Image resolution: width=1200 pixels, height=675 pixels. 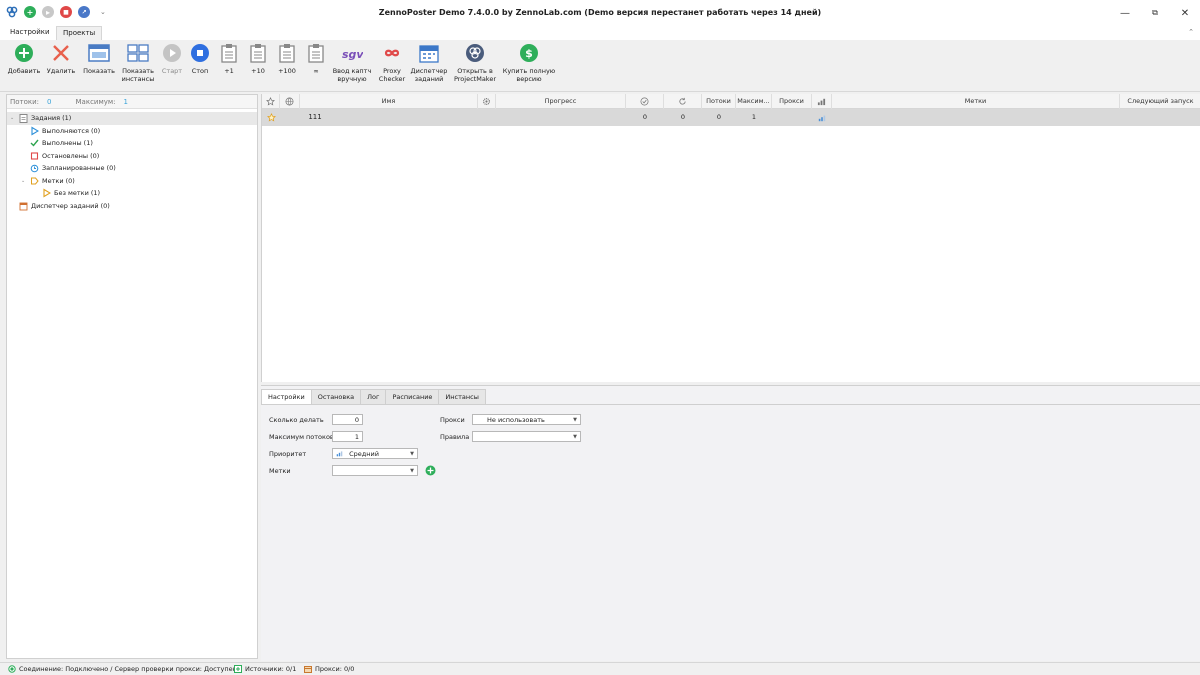 I want to click on infinity-button: ∞, so click(x=316, y=58).